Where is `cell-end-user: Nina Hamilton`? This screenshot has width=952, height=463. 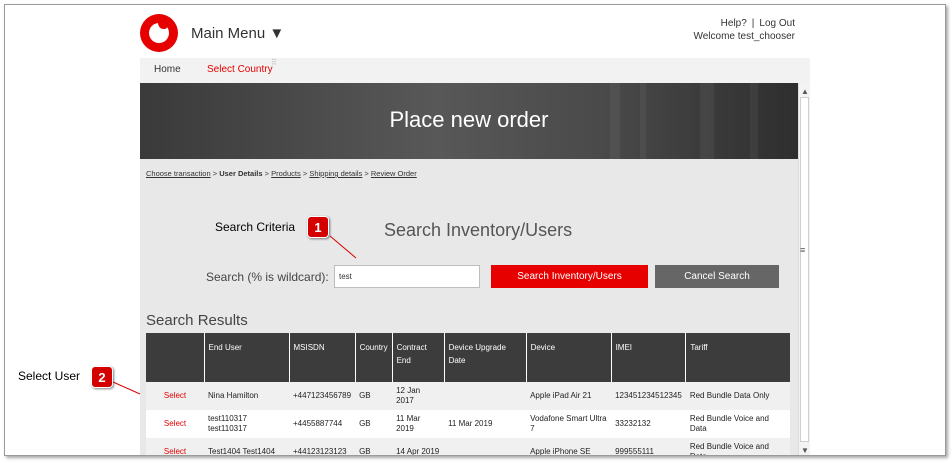
cell-end-user: Nina Hamilton is located at coordinates (246, 396).